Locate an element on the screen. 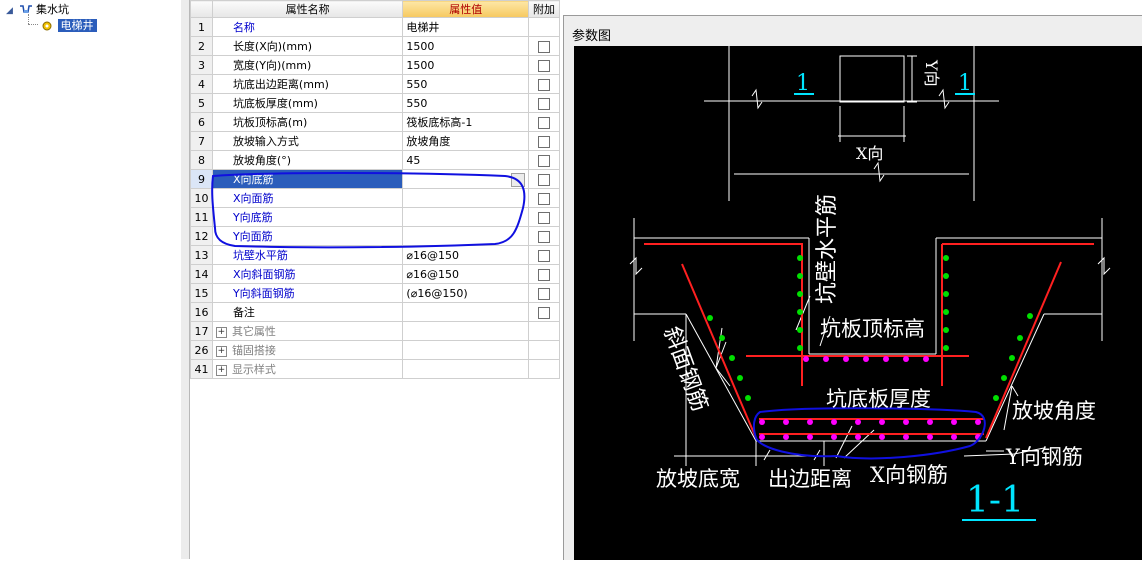 Image resolution: width=1142 pixels, height=563 pixels. grid-row: 3 宽度(Y向)(mm) 1500 is located at coordinates (375, 65).